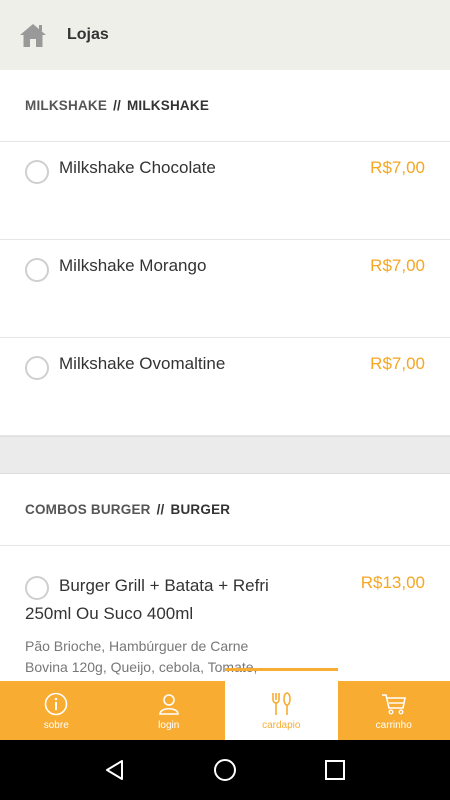  What do you see at coordinates (88, 509) in the screenshot?
I see `section-category: COMBOS BURGER` at bounding box center [88, 509].